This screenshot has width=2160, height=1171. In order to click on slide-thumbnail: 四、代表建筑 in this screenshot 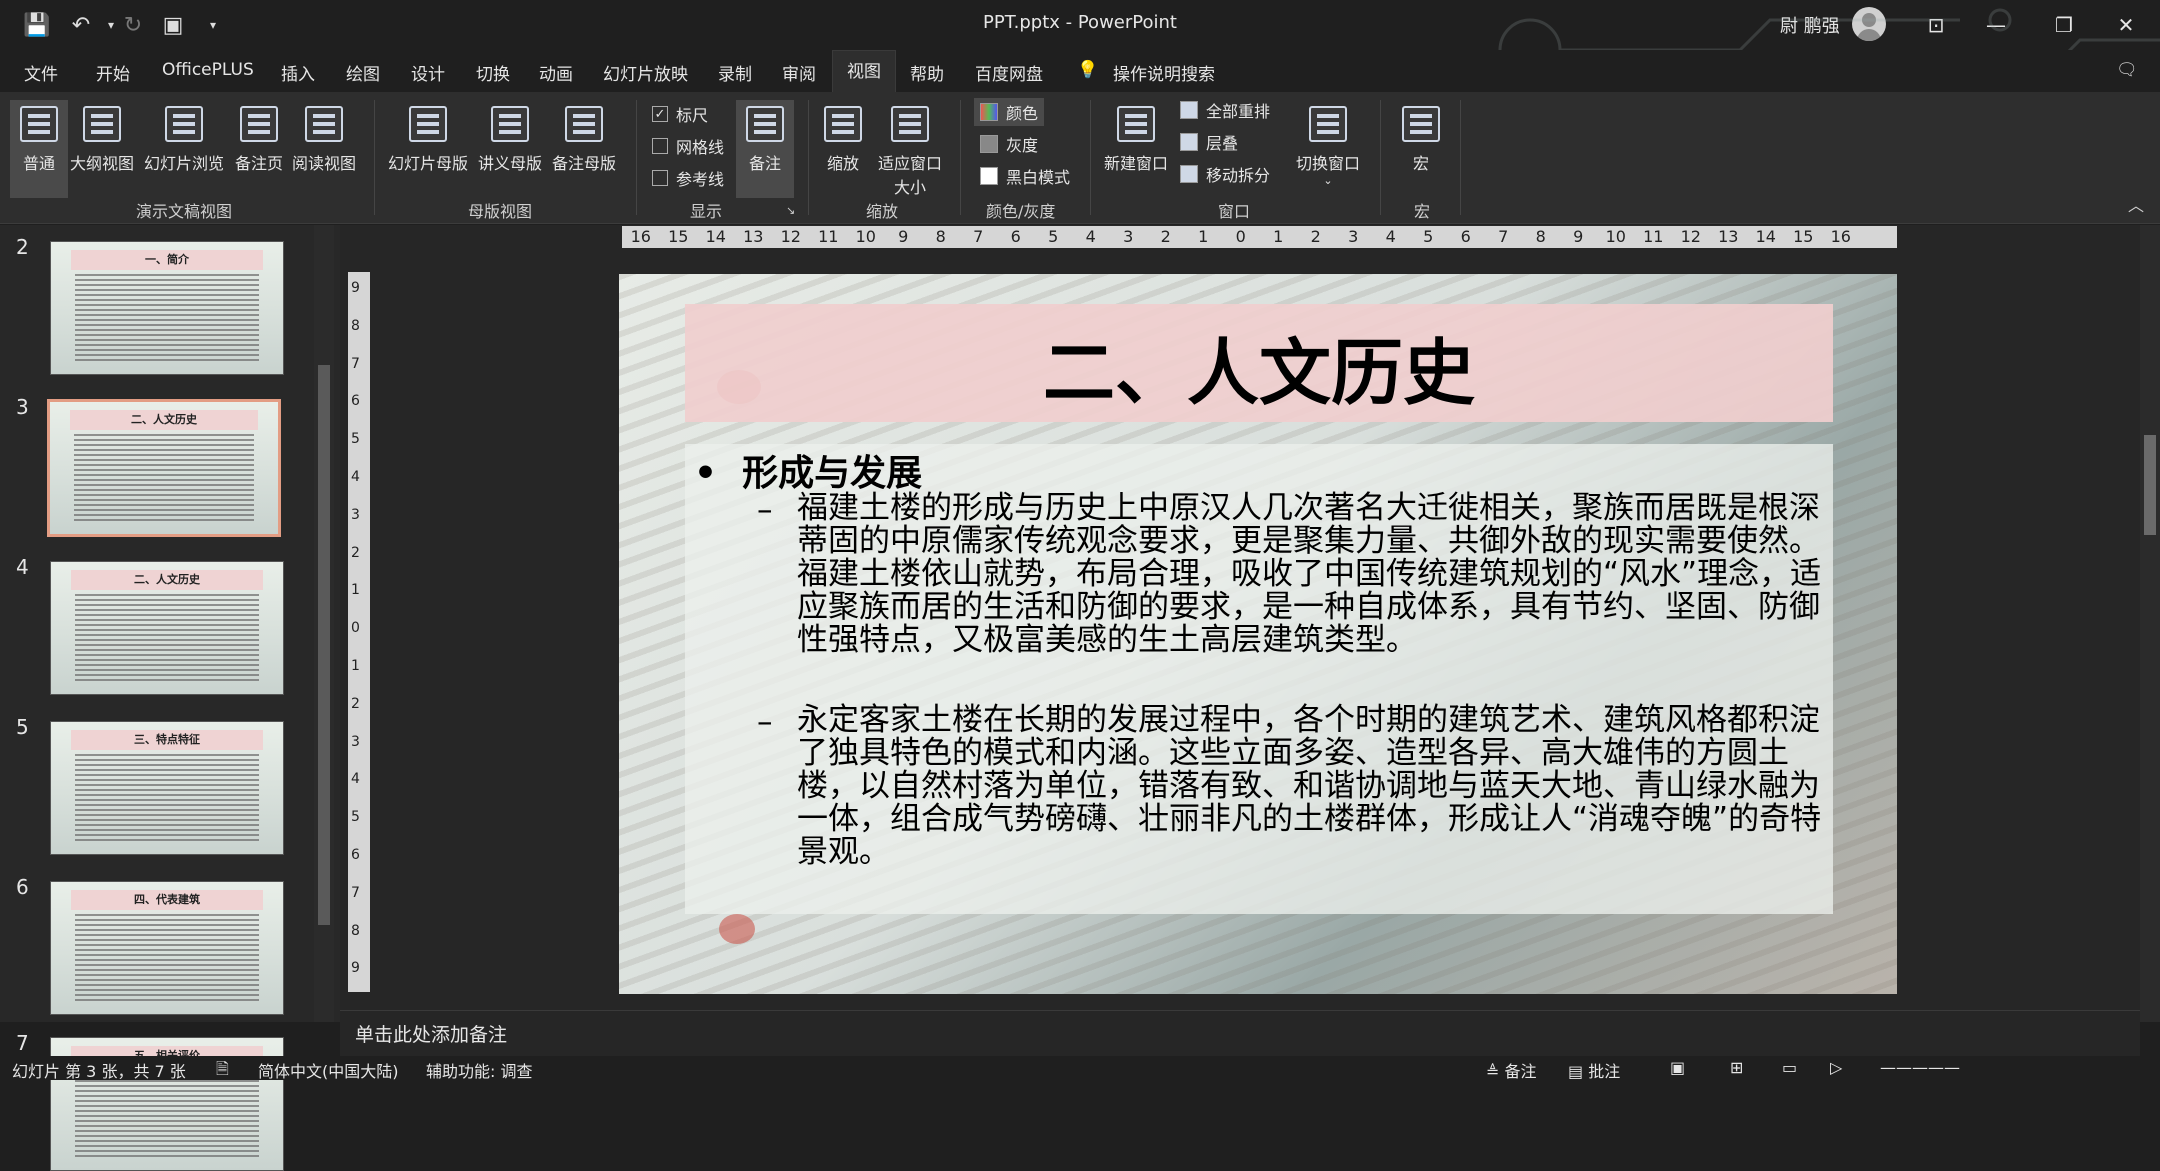, I will do `click(167, 948)`.